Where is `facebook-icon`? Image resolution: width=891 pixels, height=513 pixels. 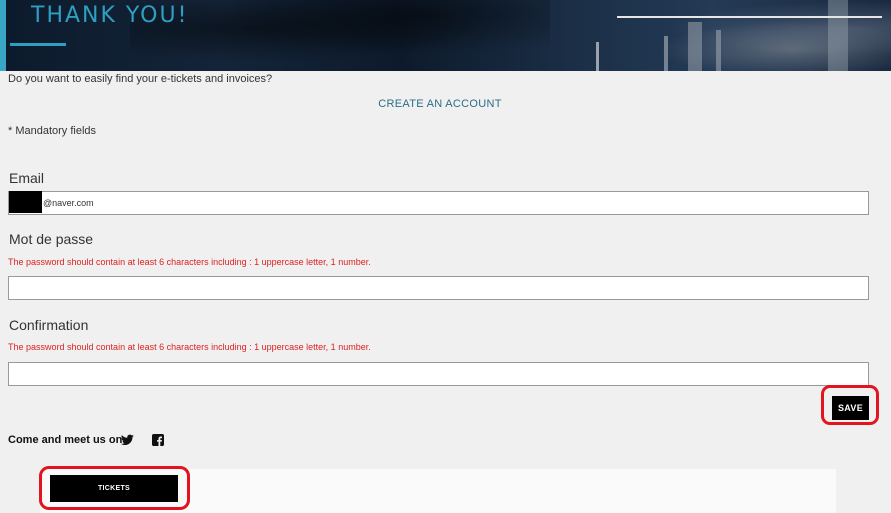 facebook-icon is located at coordinates (158, 440).